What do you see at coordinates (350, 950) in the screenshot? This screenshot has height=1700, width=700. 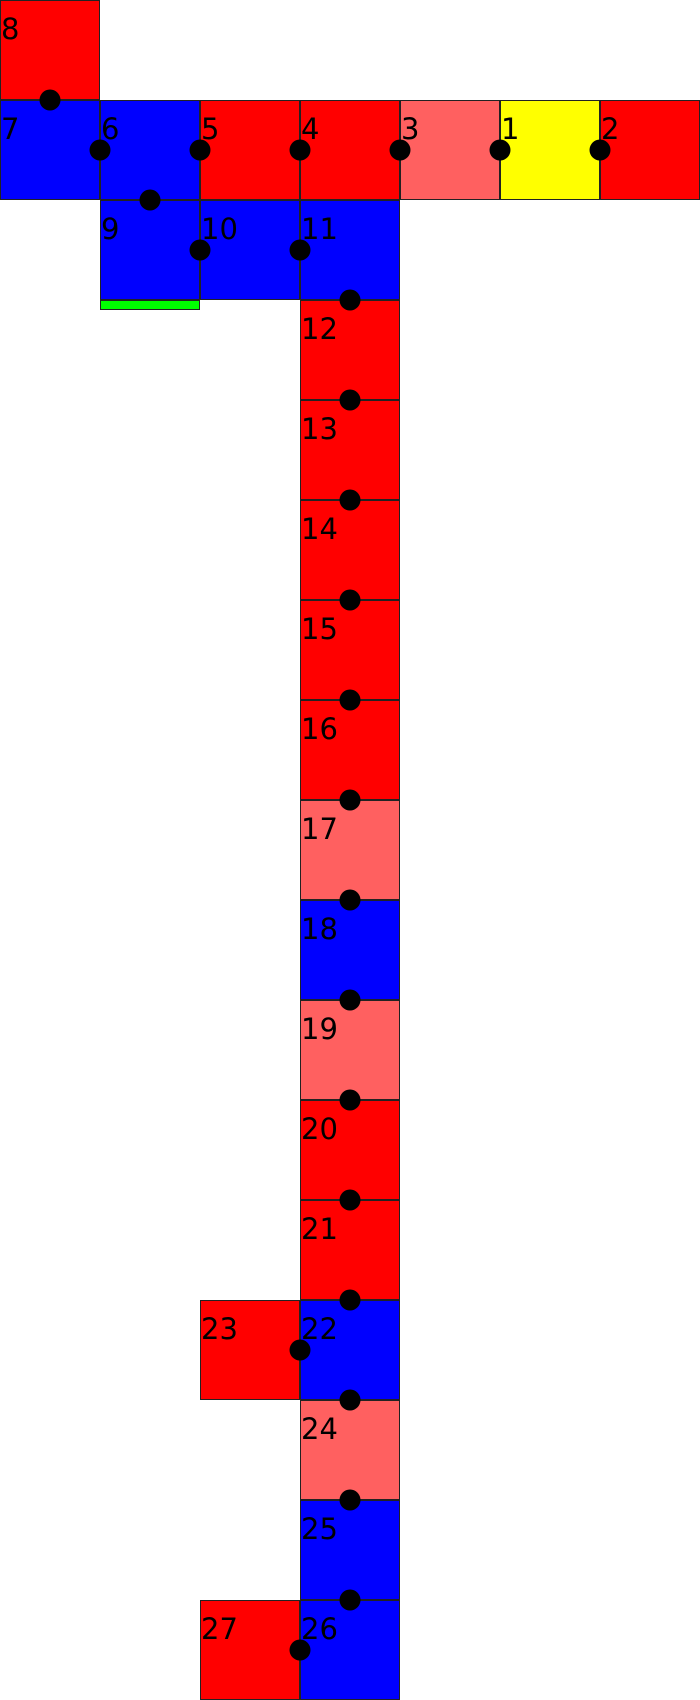 I see `tile-18: 18` at bounding box center [350, 950].